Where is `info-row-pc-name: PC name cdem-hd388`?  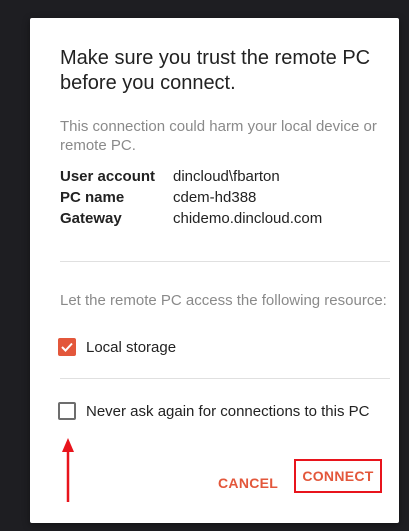 info-row-pc-name: PC name cdem-hd388 is located at coordinates (230, 197).